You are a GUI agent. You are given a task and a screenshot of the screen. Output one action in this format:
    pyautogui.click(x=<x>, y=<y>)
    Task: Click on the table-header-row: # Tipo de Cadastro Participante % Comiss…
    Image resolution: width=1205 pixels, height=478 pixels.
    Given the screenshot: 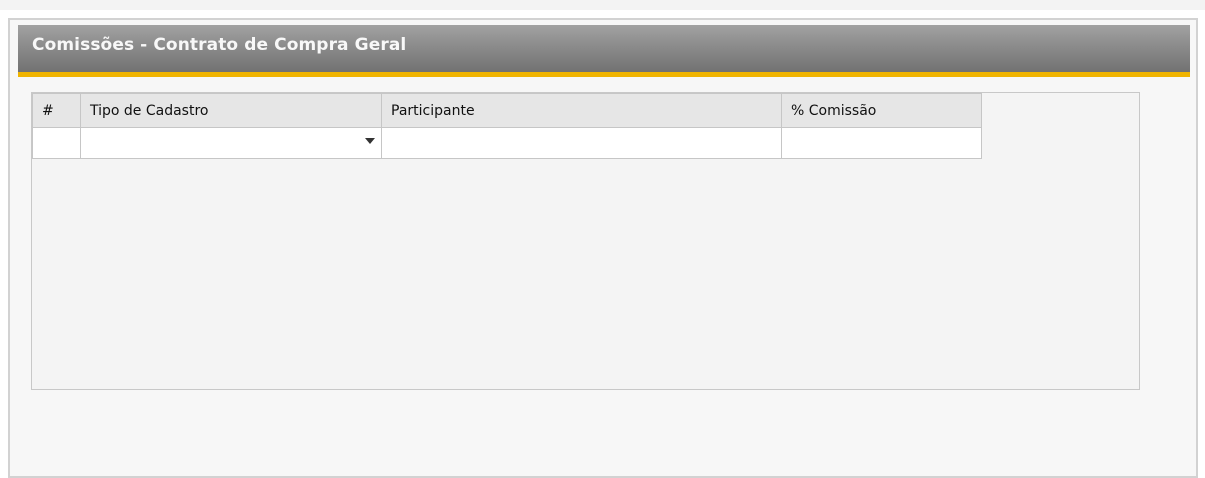 What is the action you would take?
    pyautogui.click(x=507, y=110)
    